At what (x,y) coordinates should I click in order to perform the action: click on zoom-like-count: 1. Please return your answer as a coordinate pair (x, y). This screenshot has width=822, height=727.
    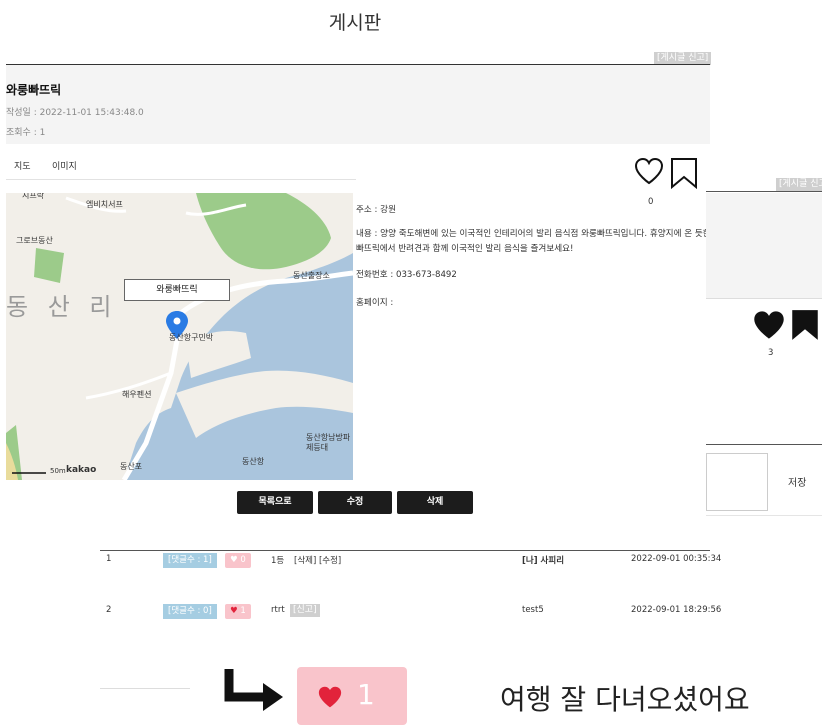
    Looking at the image, I should click on (366, 694).